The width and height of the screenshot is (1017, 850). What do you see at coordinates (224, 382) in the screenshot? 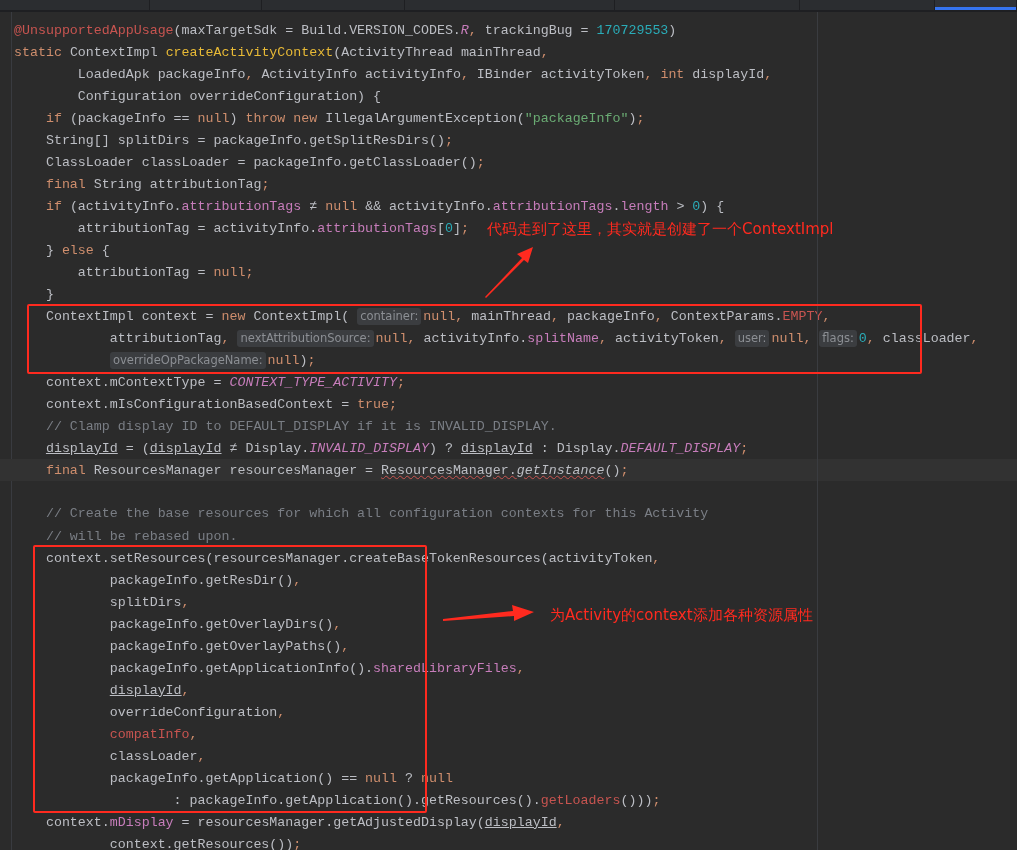
I see `code-line: context.mContextType = CONTEXT_TYPE_ACTIVITY;` at bounding box center [224, 382].